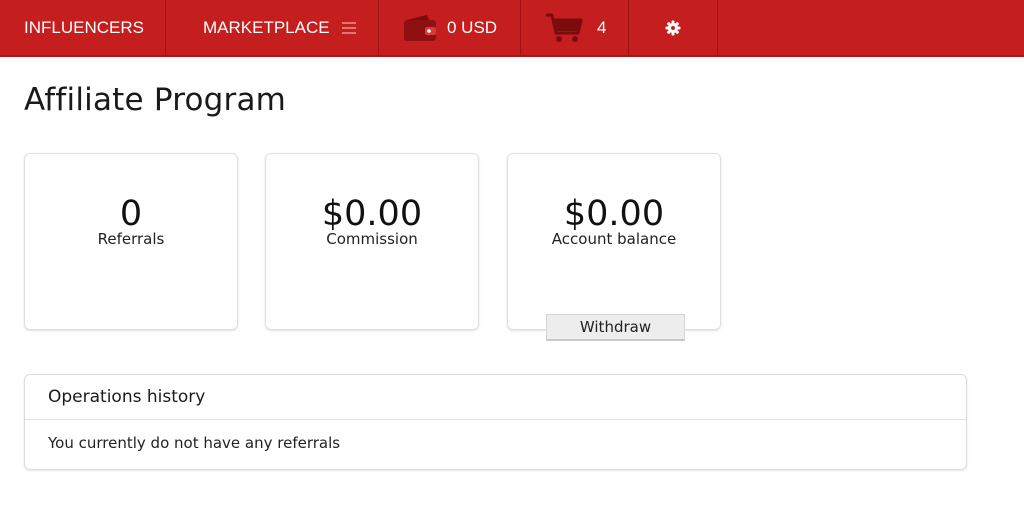  Describe the element at coordinates (614, 214) in the screenshot. I see `account-balance-value: $0.00` at that location.